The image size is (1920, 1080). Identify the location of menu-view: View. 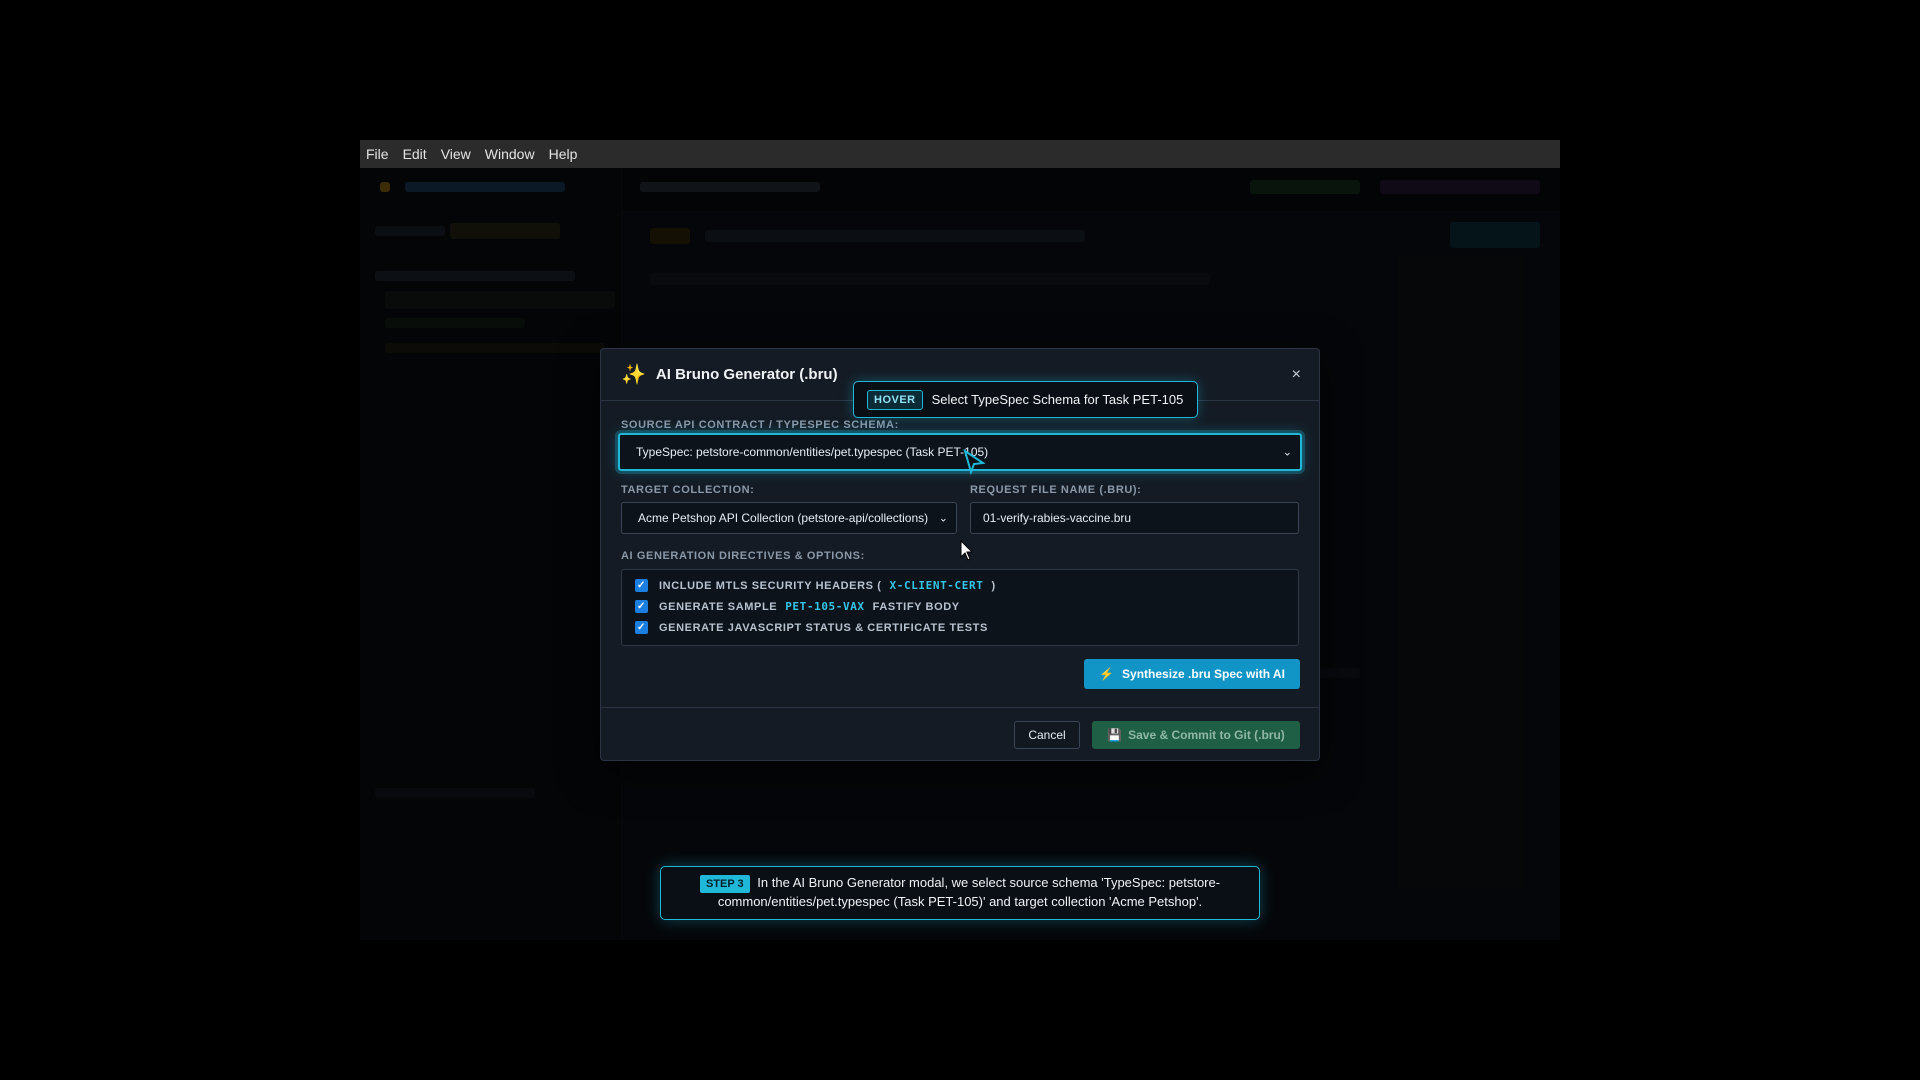
(456, 154).